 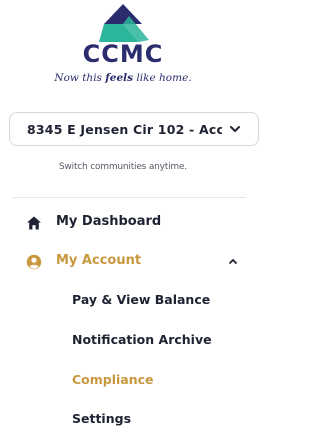 I want to click on chevron-down-icon, so click(x=235, y=129).